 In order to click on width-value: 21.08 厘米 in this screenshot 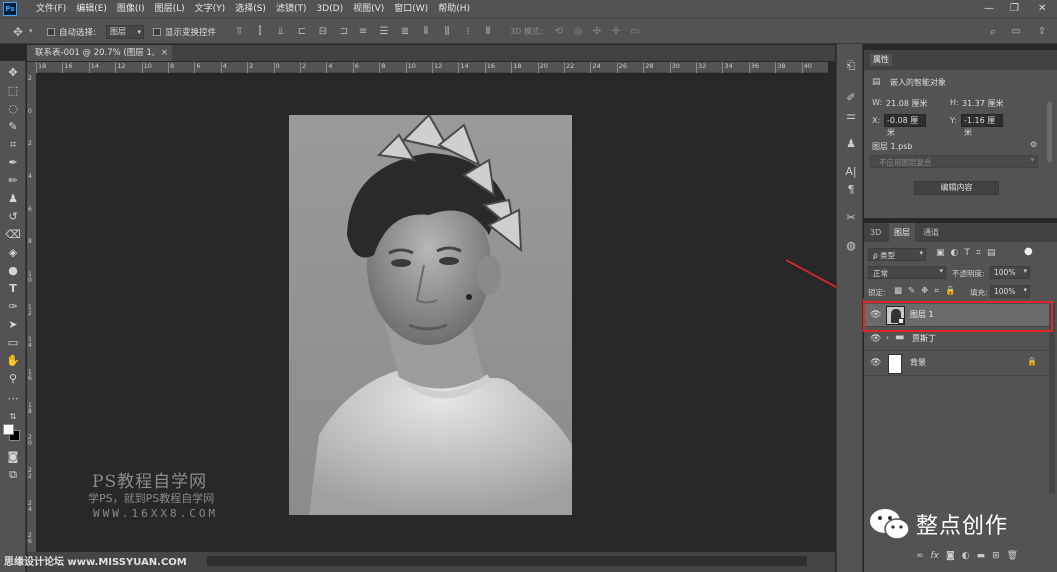, I will do `click(906, 103)`.